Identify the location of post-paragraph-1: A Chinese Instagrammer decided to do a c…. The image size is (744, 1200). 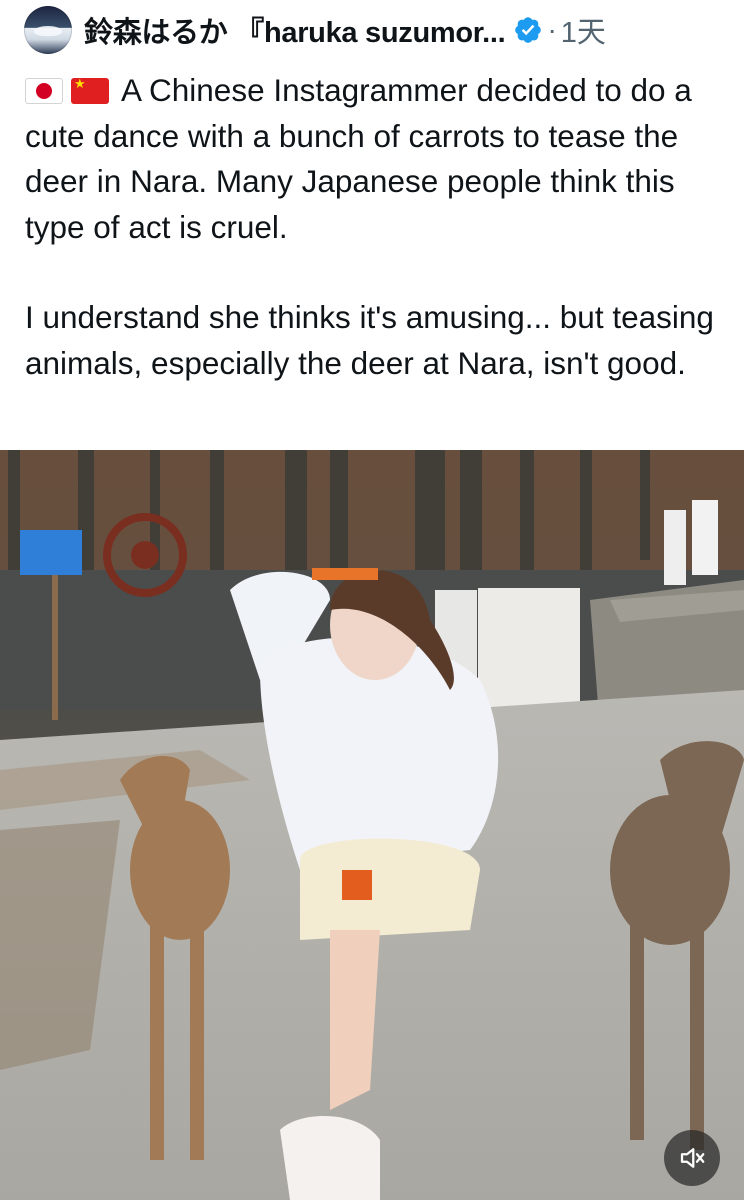
(375, 159).